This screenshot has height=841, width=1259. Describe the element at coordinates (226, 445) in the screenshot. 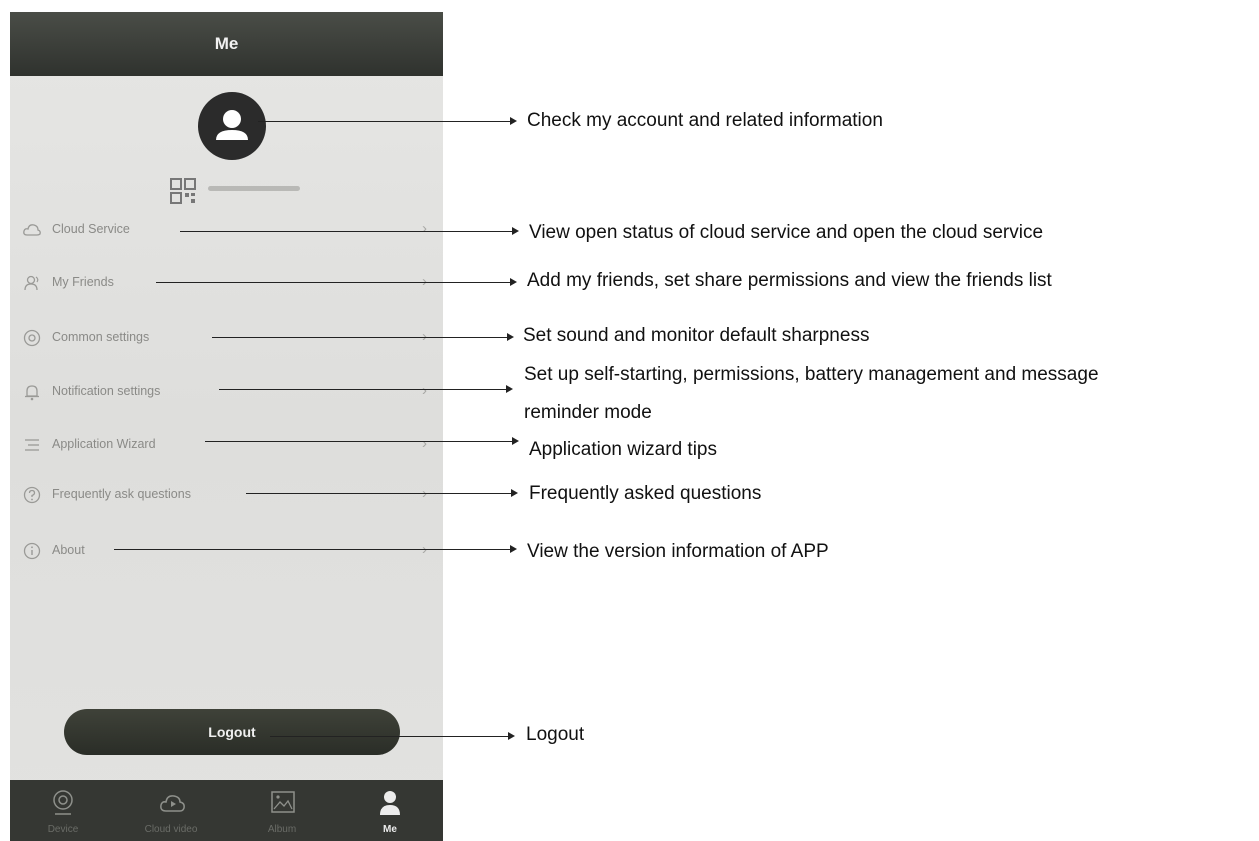

I see `menu-item-application-wizard: Application Wizard ›` at that location.